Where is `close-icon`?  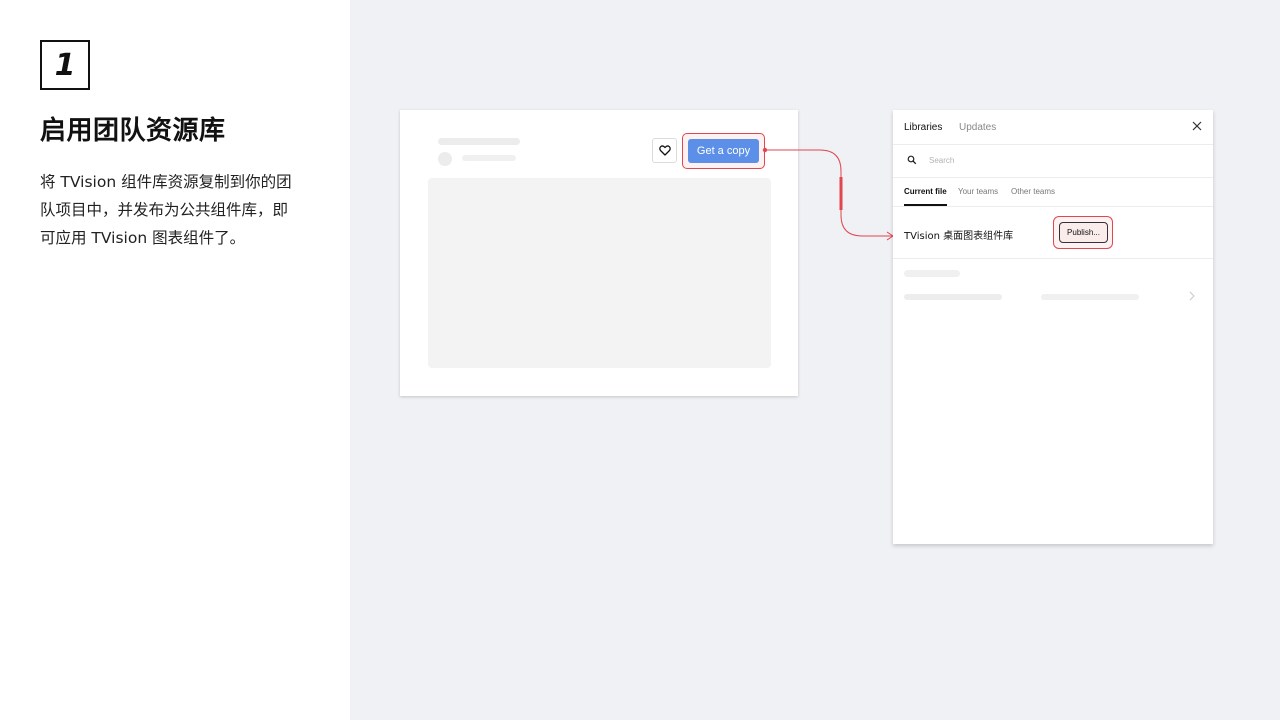 close-icon is located at coordinates (1197, 126).